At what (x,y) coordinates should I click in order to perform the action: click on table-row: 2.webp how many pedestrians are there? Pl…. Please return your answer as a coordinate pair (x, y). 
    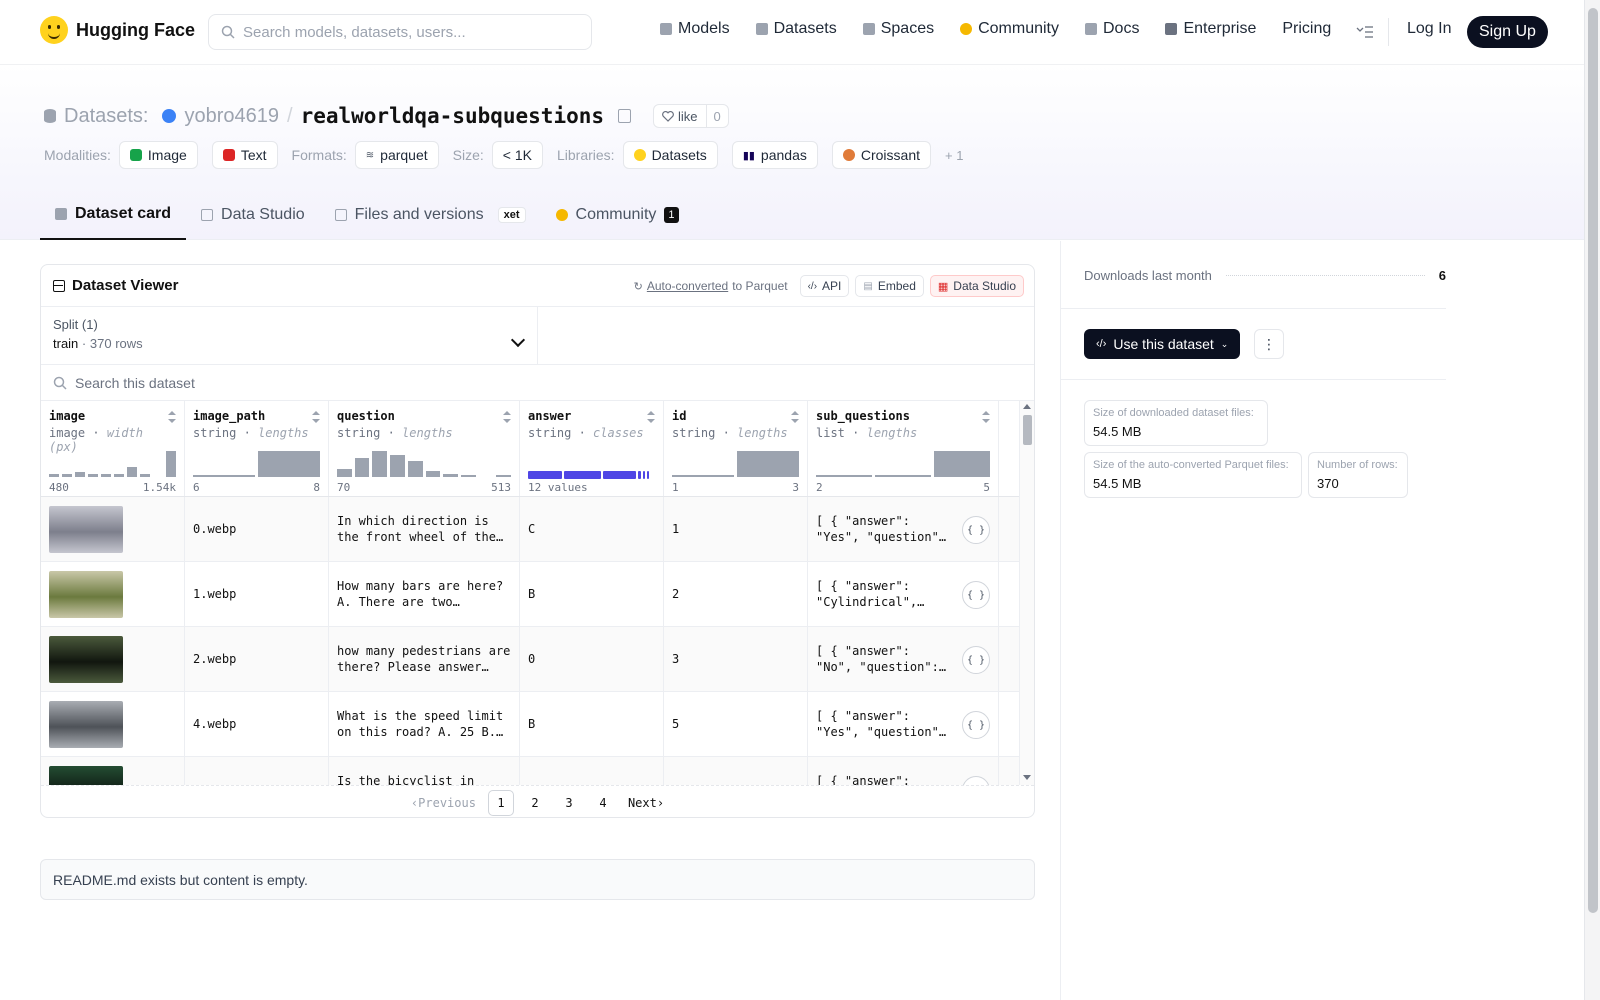
    Looking at the image, I should click on (537, 659).